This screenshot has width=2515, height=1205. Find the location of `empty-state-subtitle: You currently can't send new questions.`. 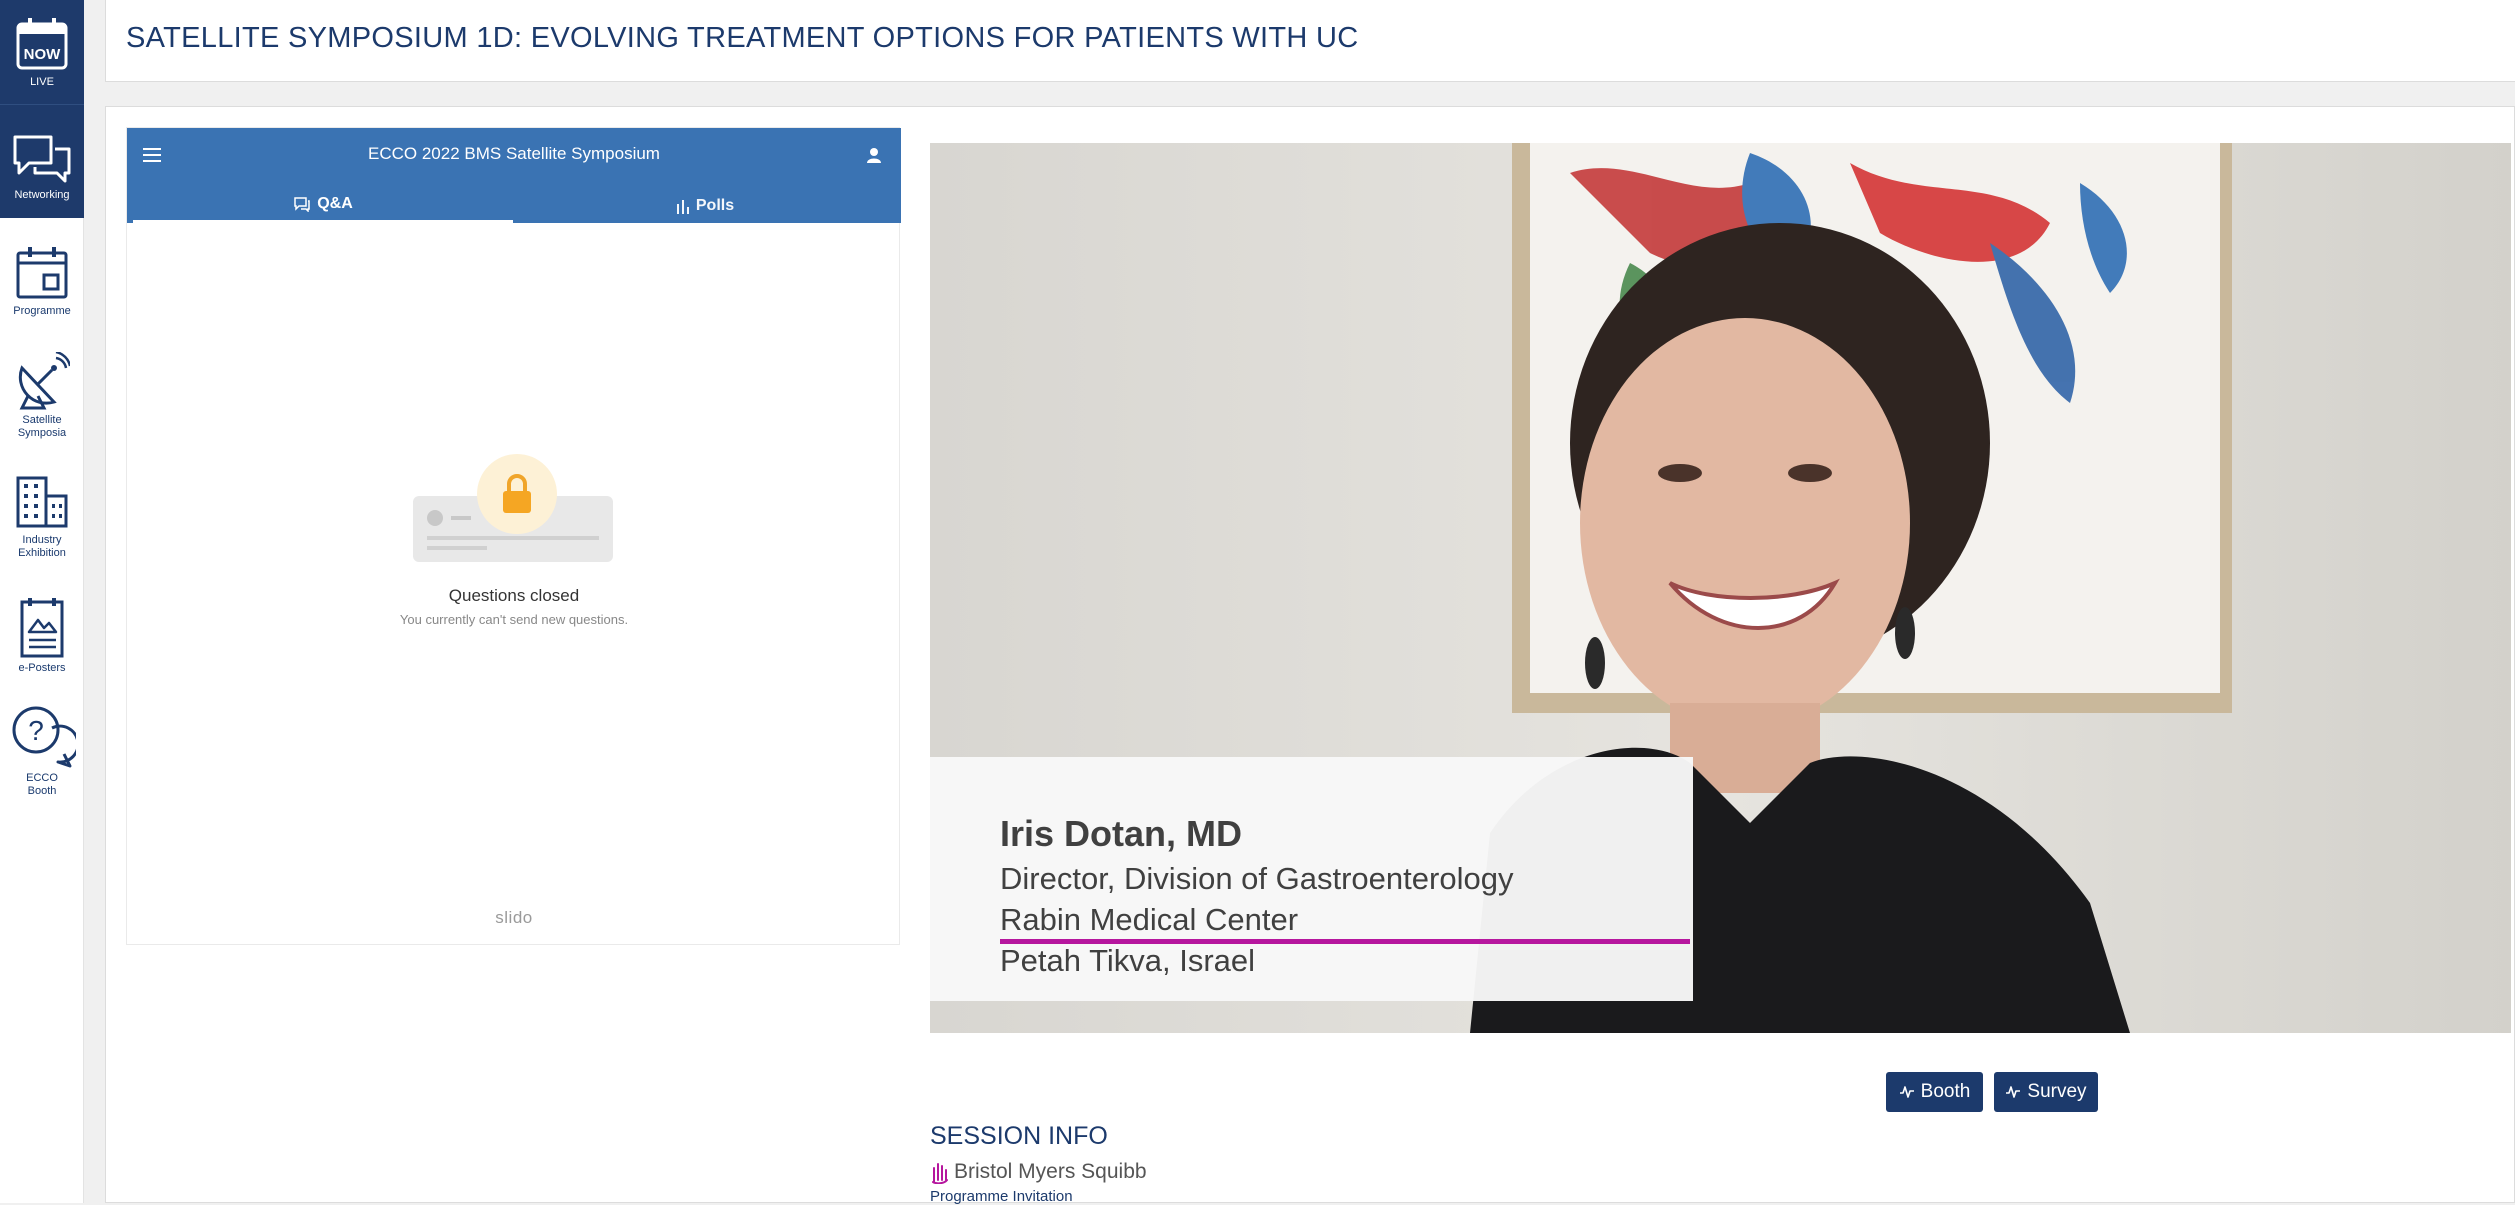

empty-state-subtitle: You currently can't send new questions. is located at coordinates (514, 619).